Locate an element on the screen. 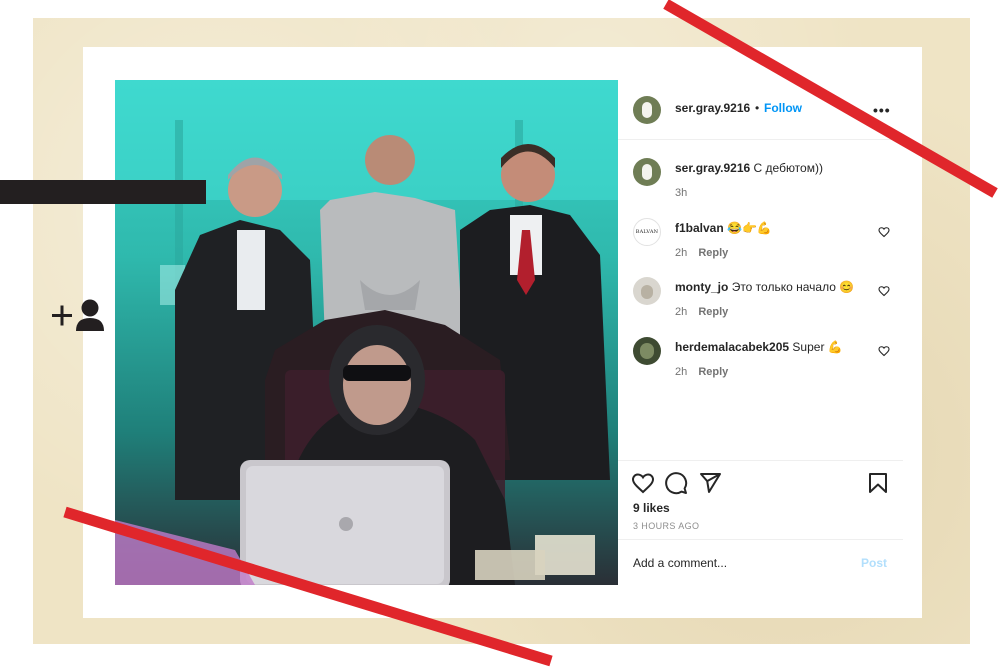 The width and height of the screenshot is (1000, 667). post-actions: 9 likes 3 HOURS AGO Post is located at coordinates (760, 523).